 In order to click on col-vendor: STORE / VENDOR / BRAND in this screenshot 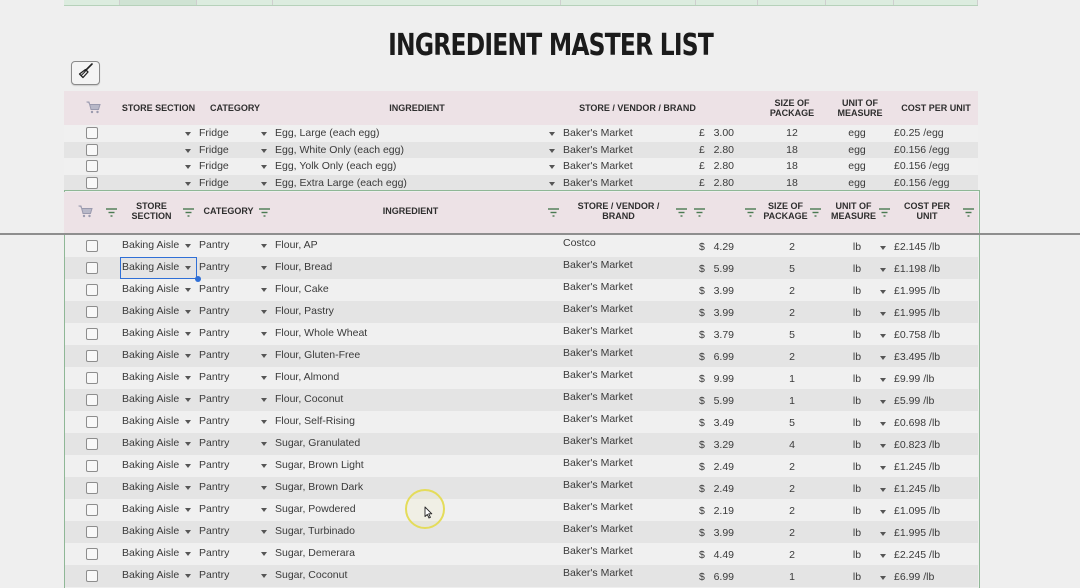, I will do `click(637, 108)`.